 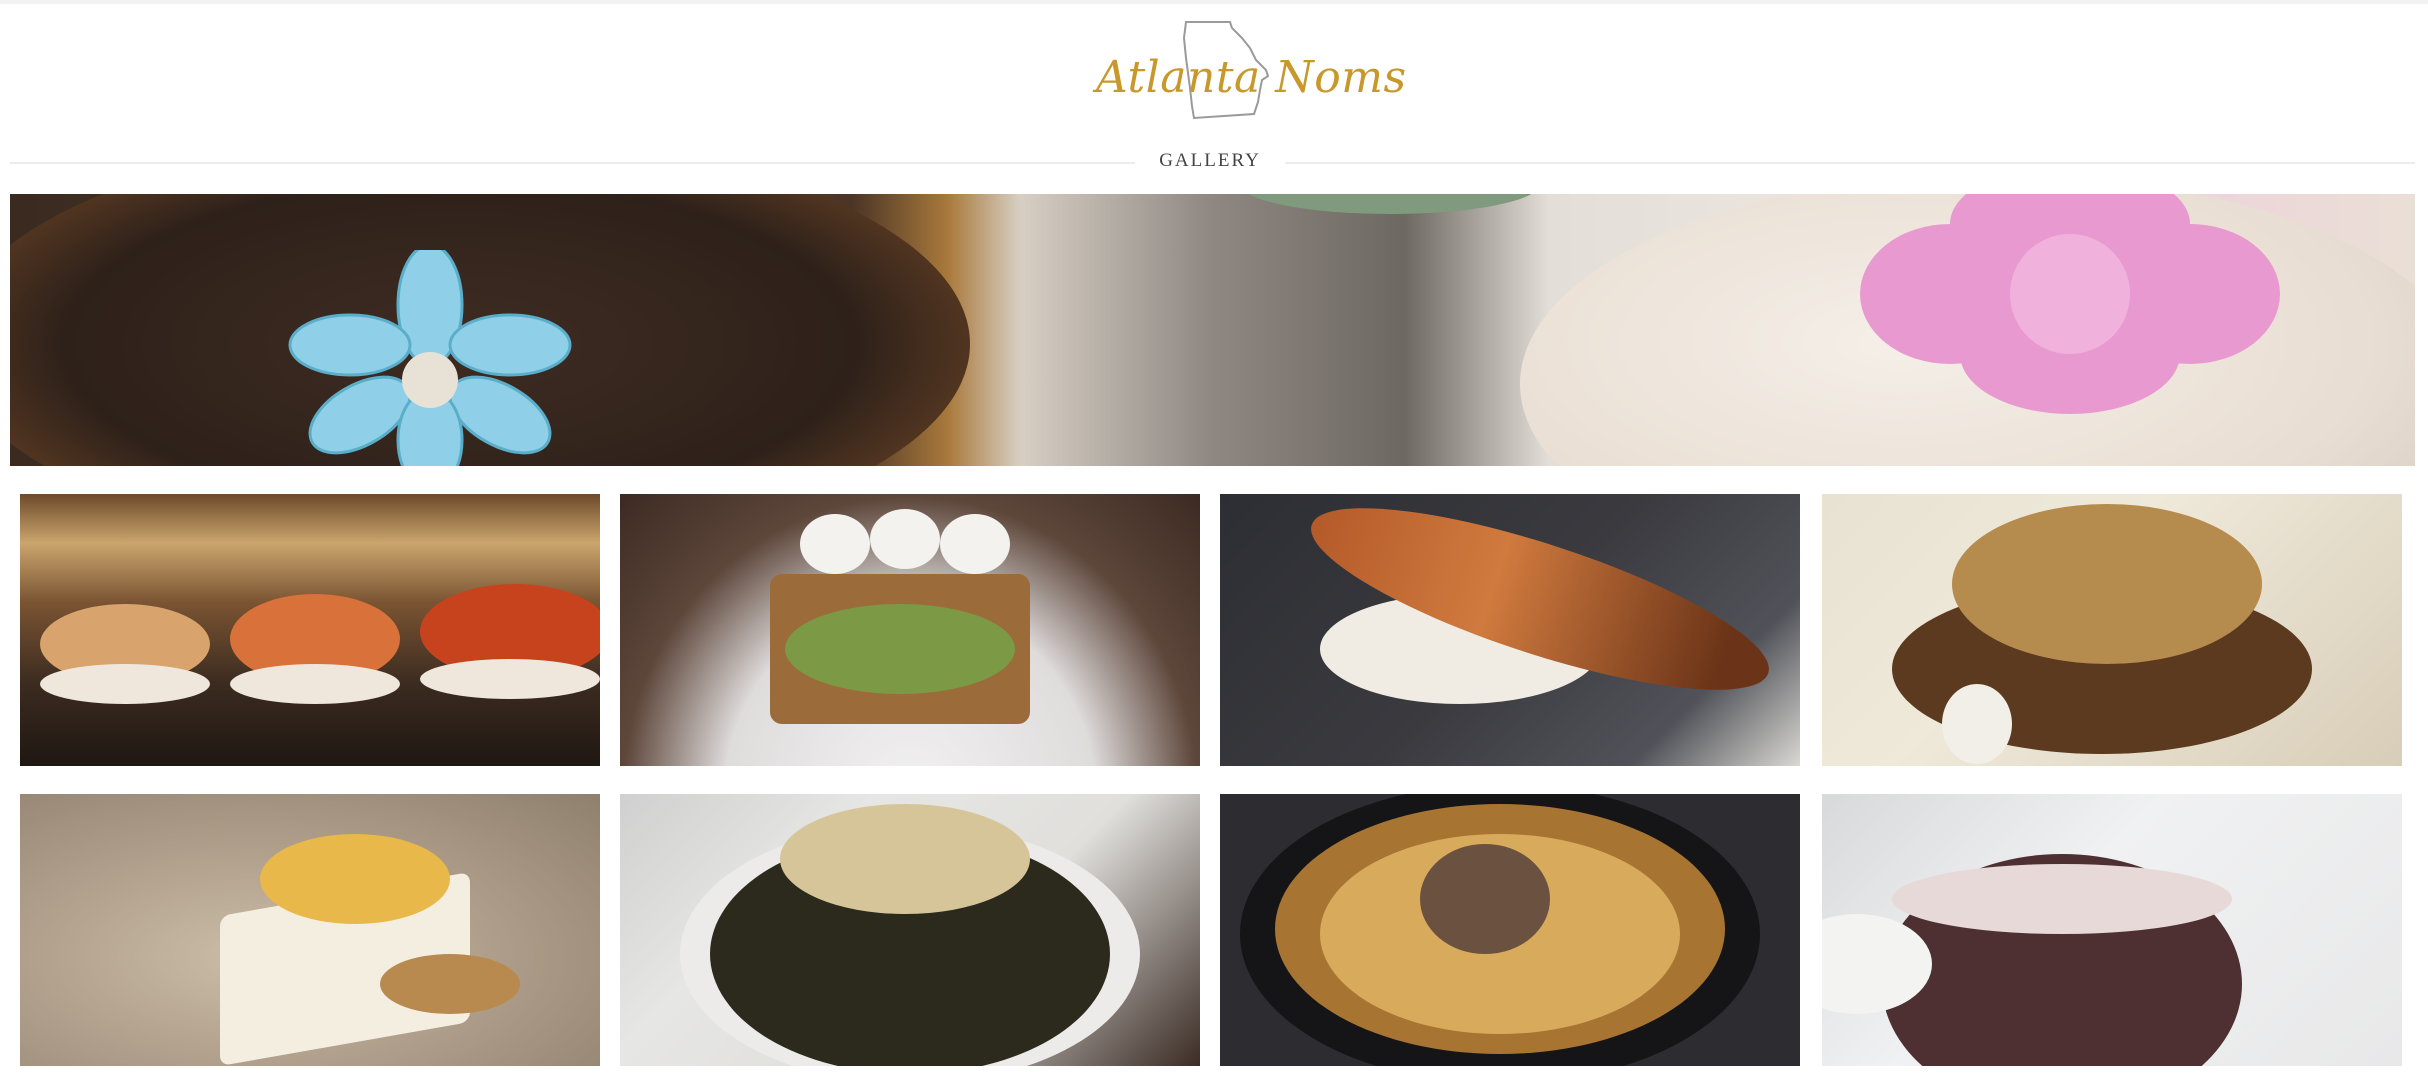 What do you see at coordinates (1850, 163) in the screenshot?
I see `divider-right` at bounding box center [1850, 163].